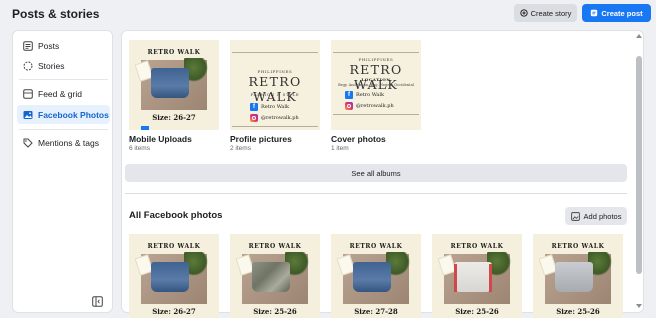 The height and width of the screenshot is (318, 656). I want to click on add-photos-label: Add photos, so click(602, 216).